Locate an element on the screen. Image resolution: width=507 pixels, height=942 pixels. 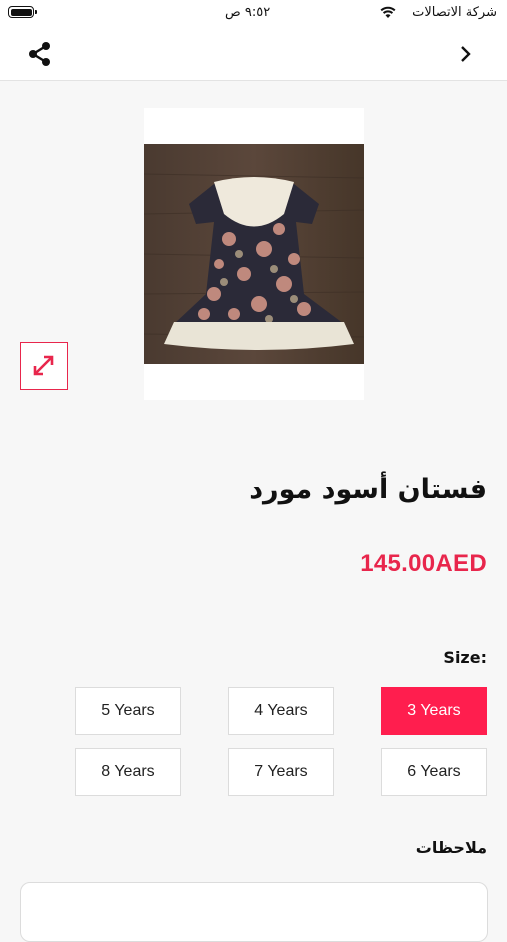
back-chevron-icon is located at coordinates (466, 54).